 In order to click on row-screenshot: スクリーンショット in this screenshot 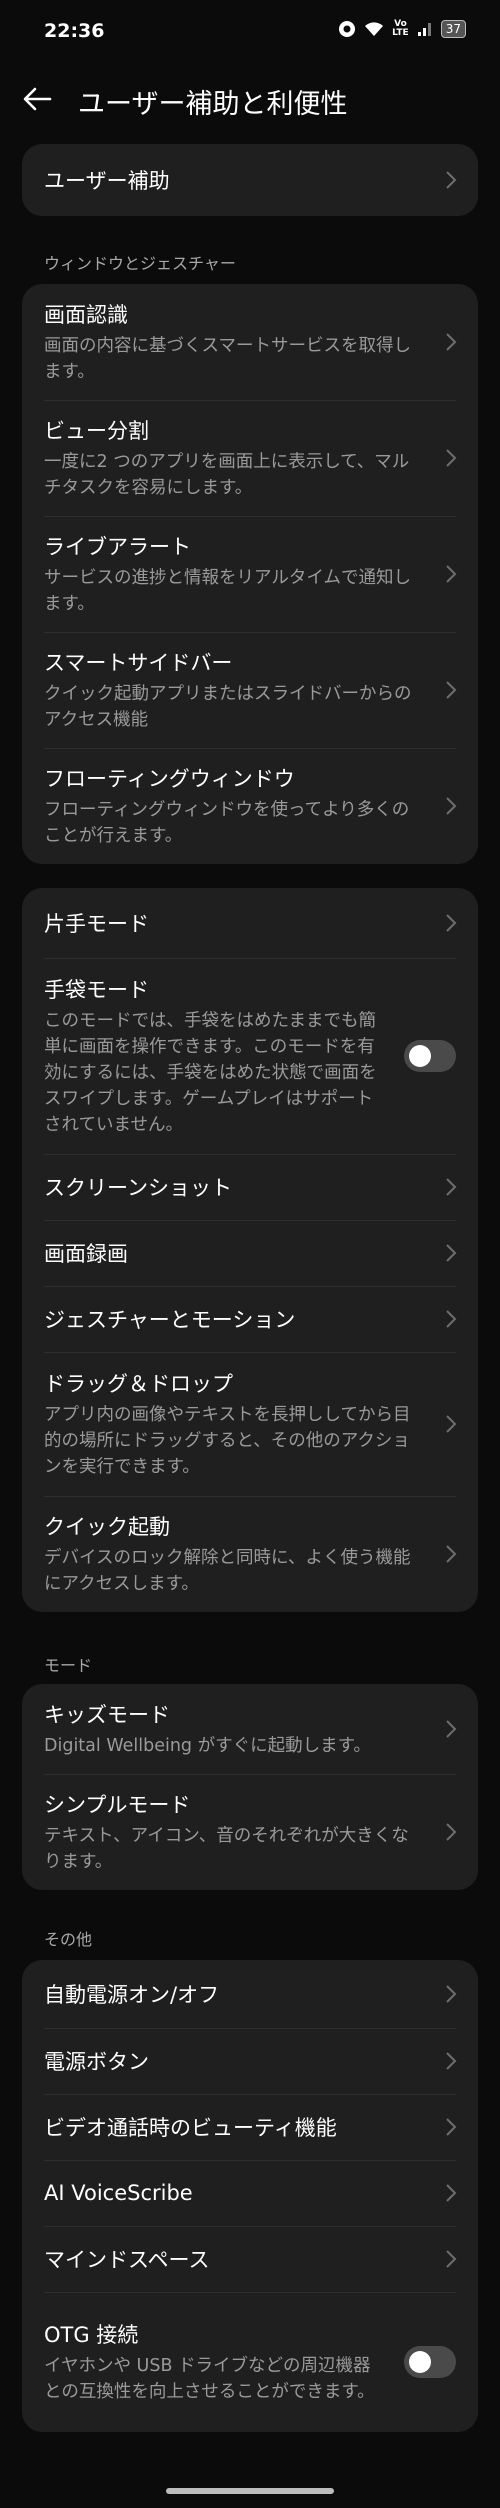, I will do `click(250, 1187)`.